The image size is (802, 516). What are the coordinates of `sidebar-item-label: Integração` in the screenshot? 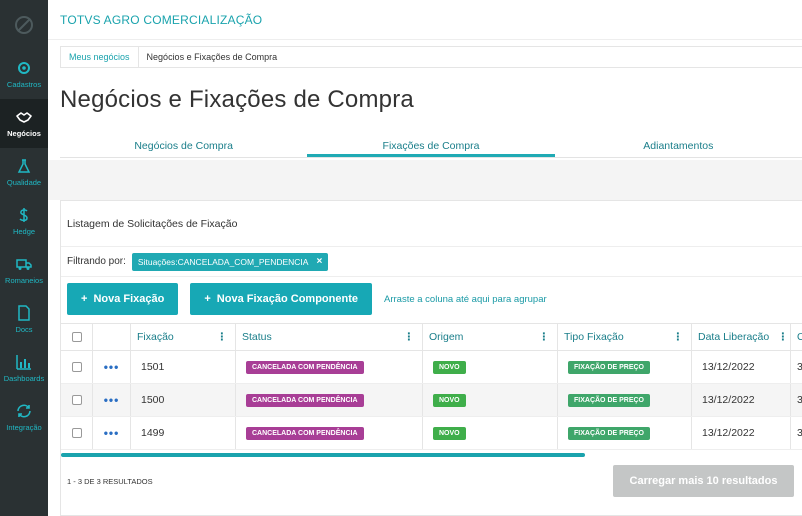 It's located at (24, 427).